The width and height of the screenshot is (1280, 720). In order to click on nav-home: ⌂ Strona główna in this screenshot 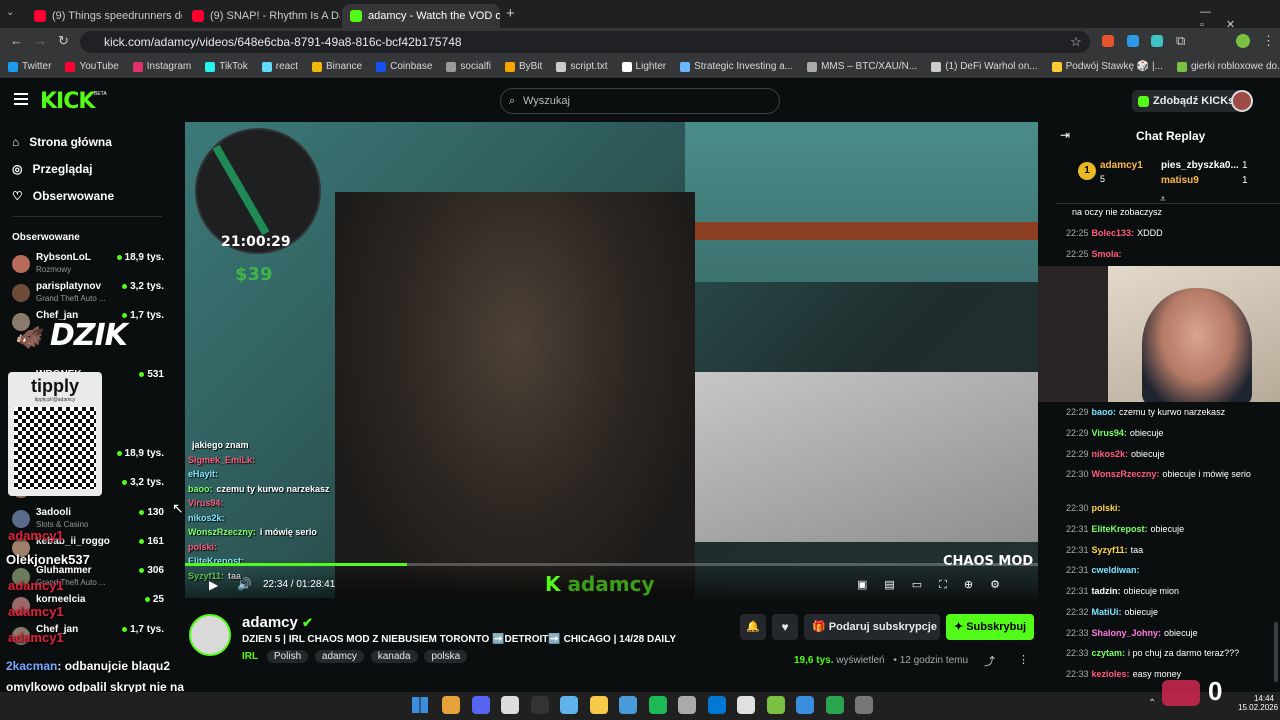, I will do `click(62, 142)`.